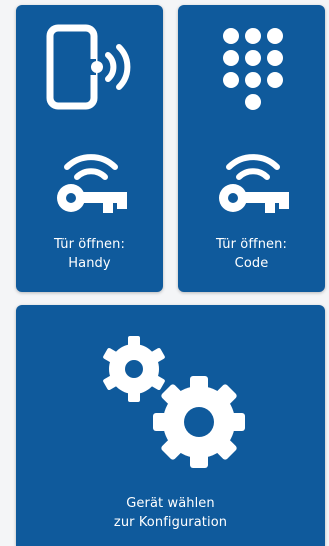 This screenshot has width=329, height=546. What do you see at coordinates (174, 402) in the screenshot?
I see `gears-icon` at bounding box center [174, 402].